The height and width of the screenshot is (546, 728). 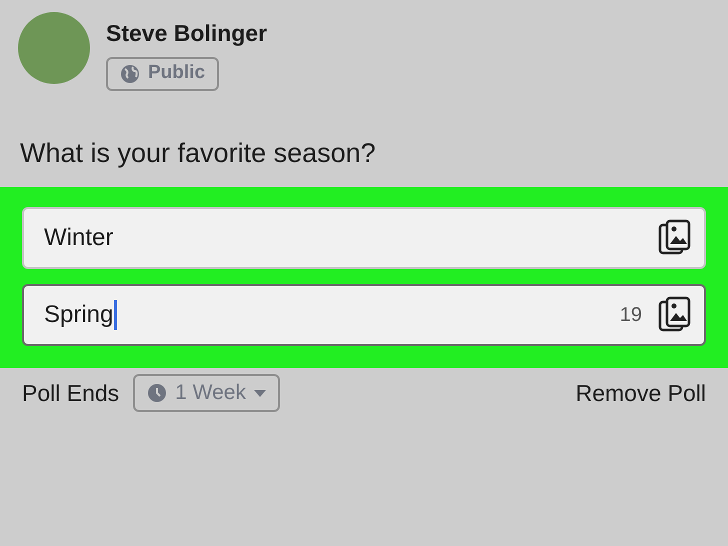 I want to click on globe-icon, so click(x=130, y=74).